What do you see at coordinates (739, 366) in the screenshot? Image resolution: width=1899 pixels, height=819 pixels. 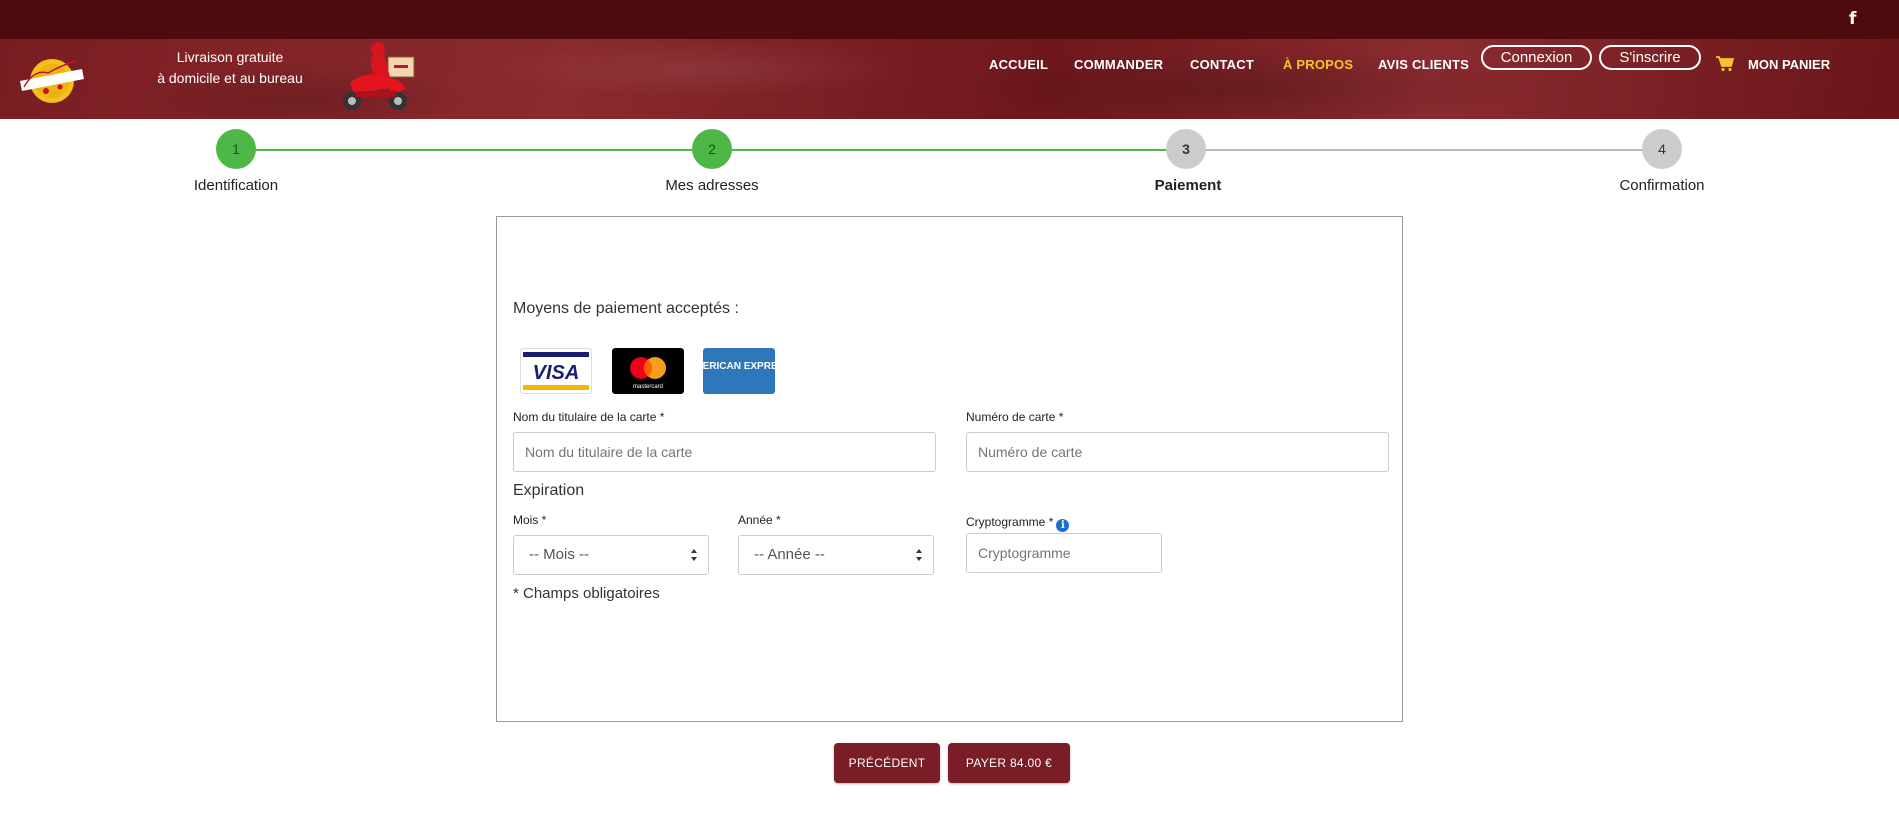 I see `amex-logo-text: AMERICAN EXPRESS` at bounding box center [739, 366].